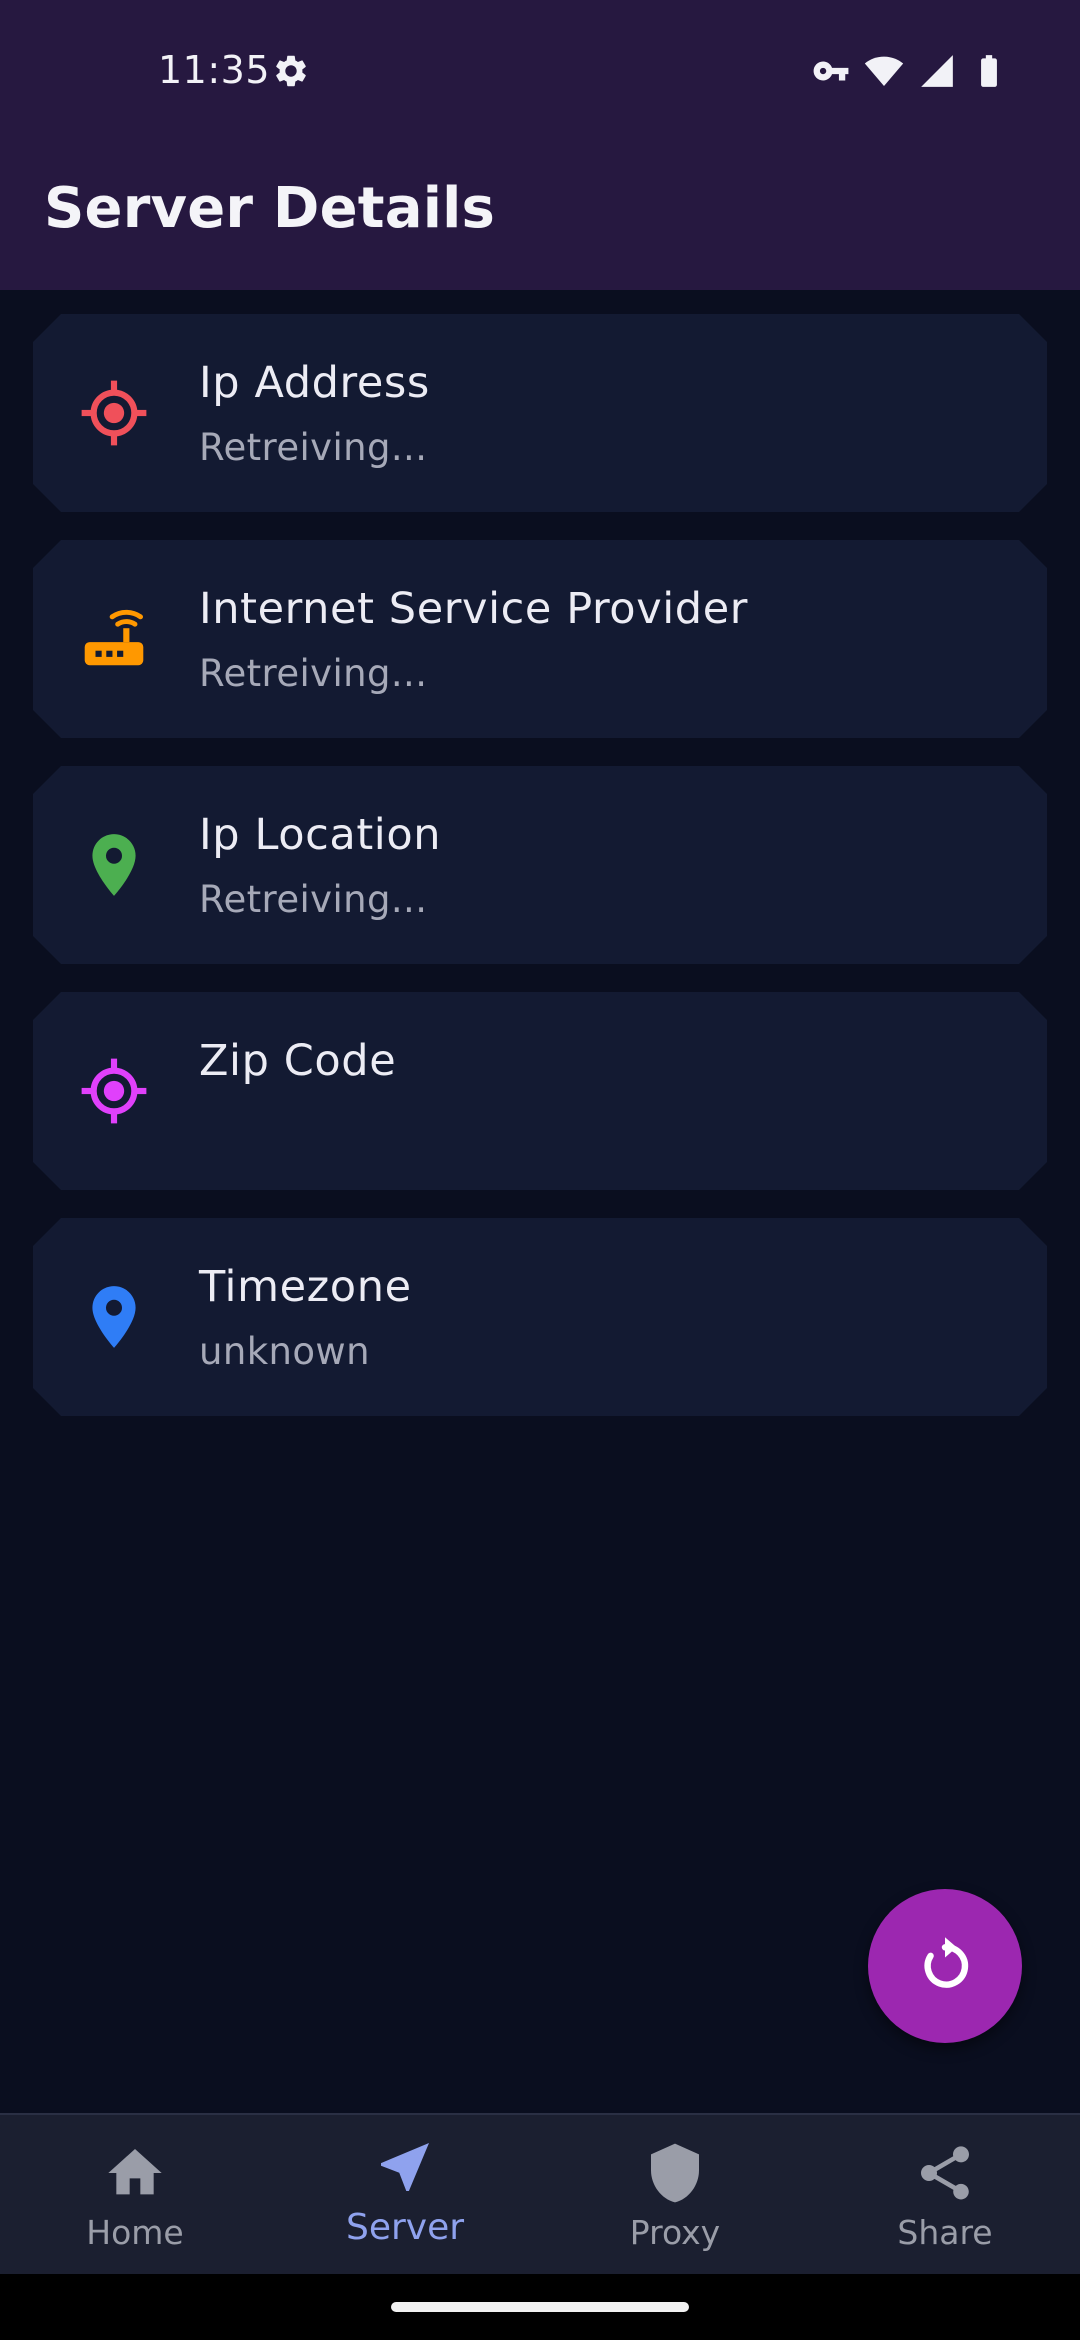 The height and width of the screenshot is (2340, 1080). I want to click on share-icon, so click(945, 2173).